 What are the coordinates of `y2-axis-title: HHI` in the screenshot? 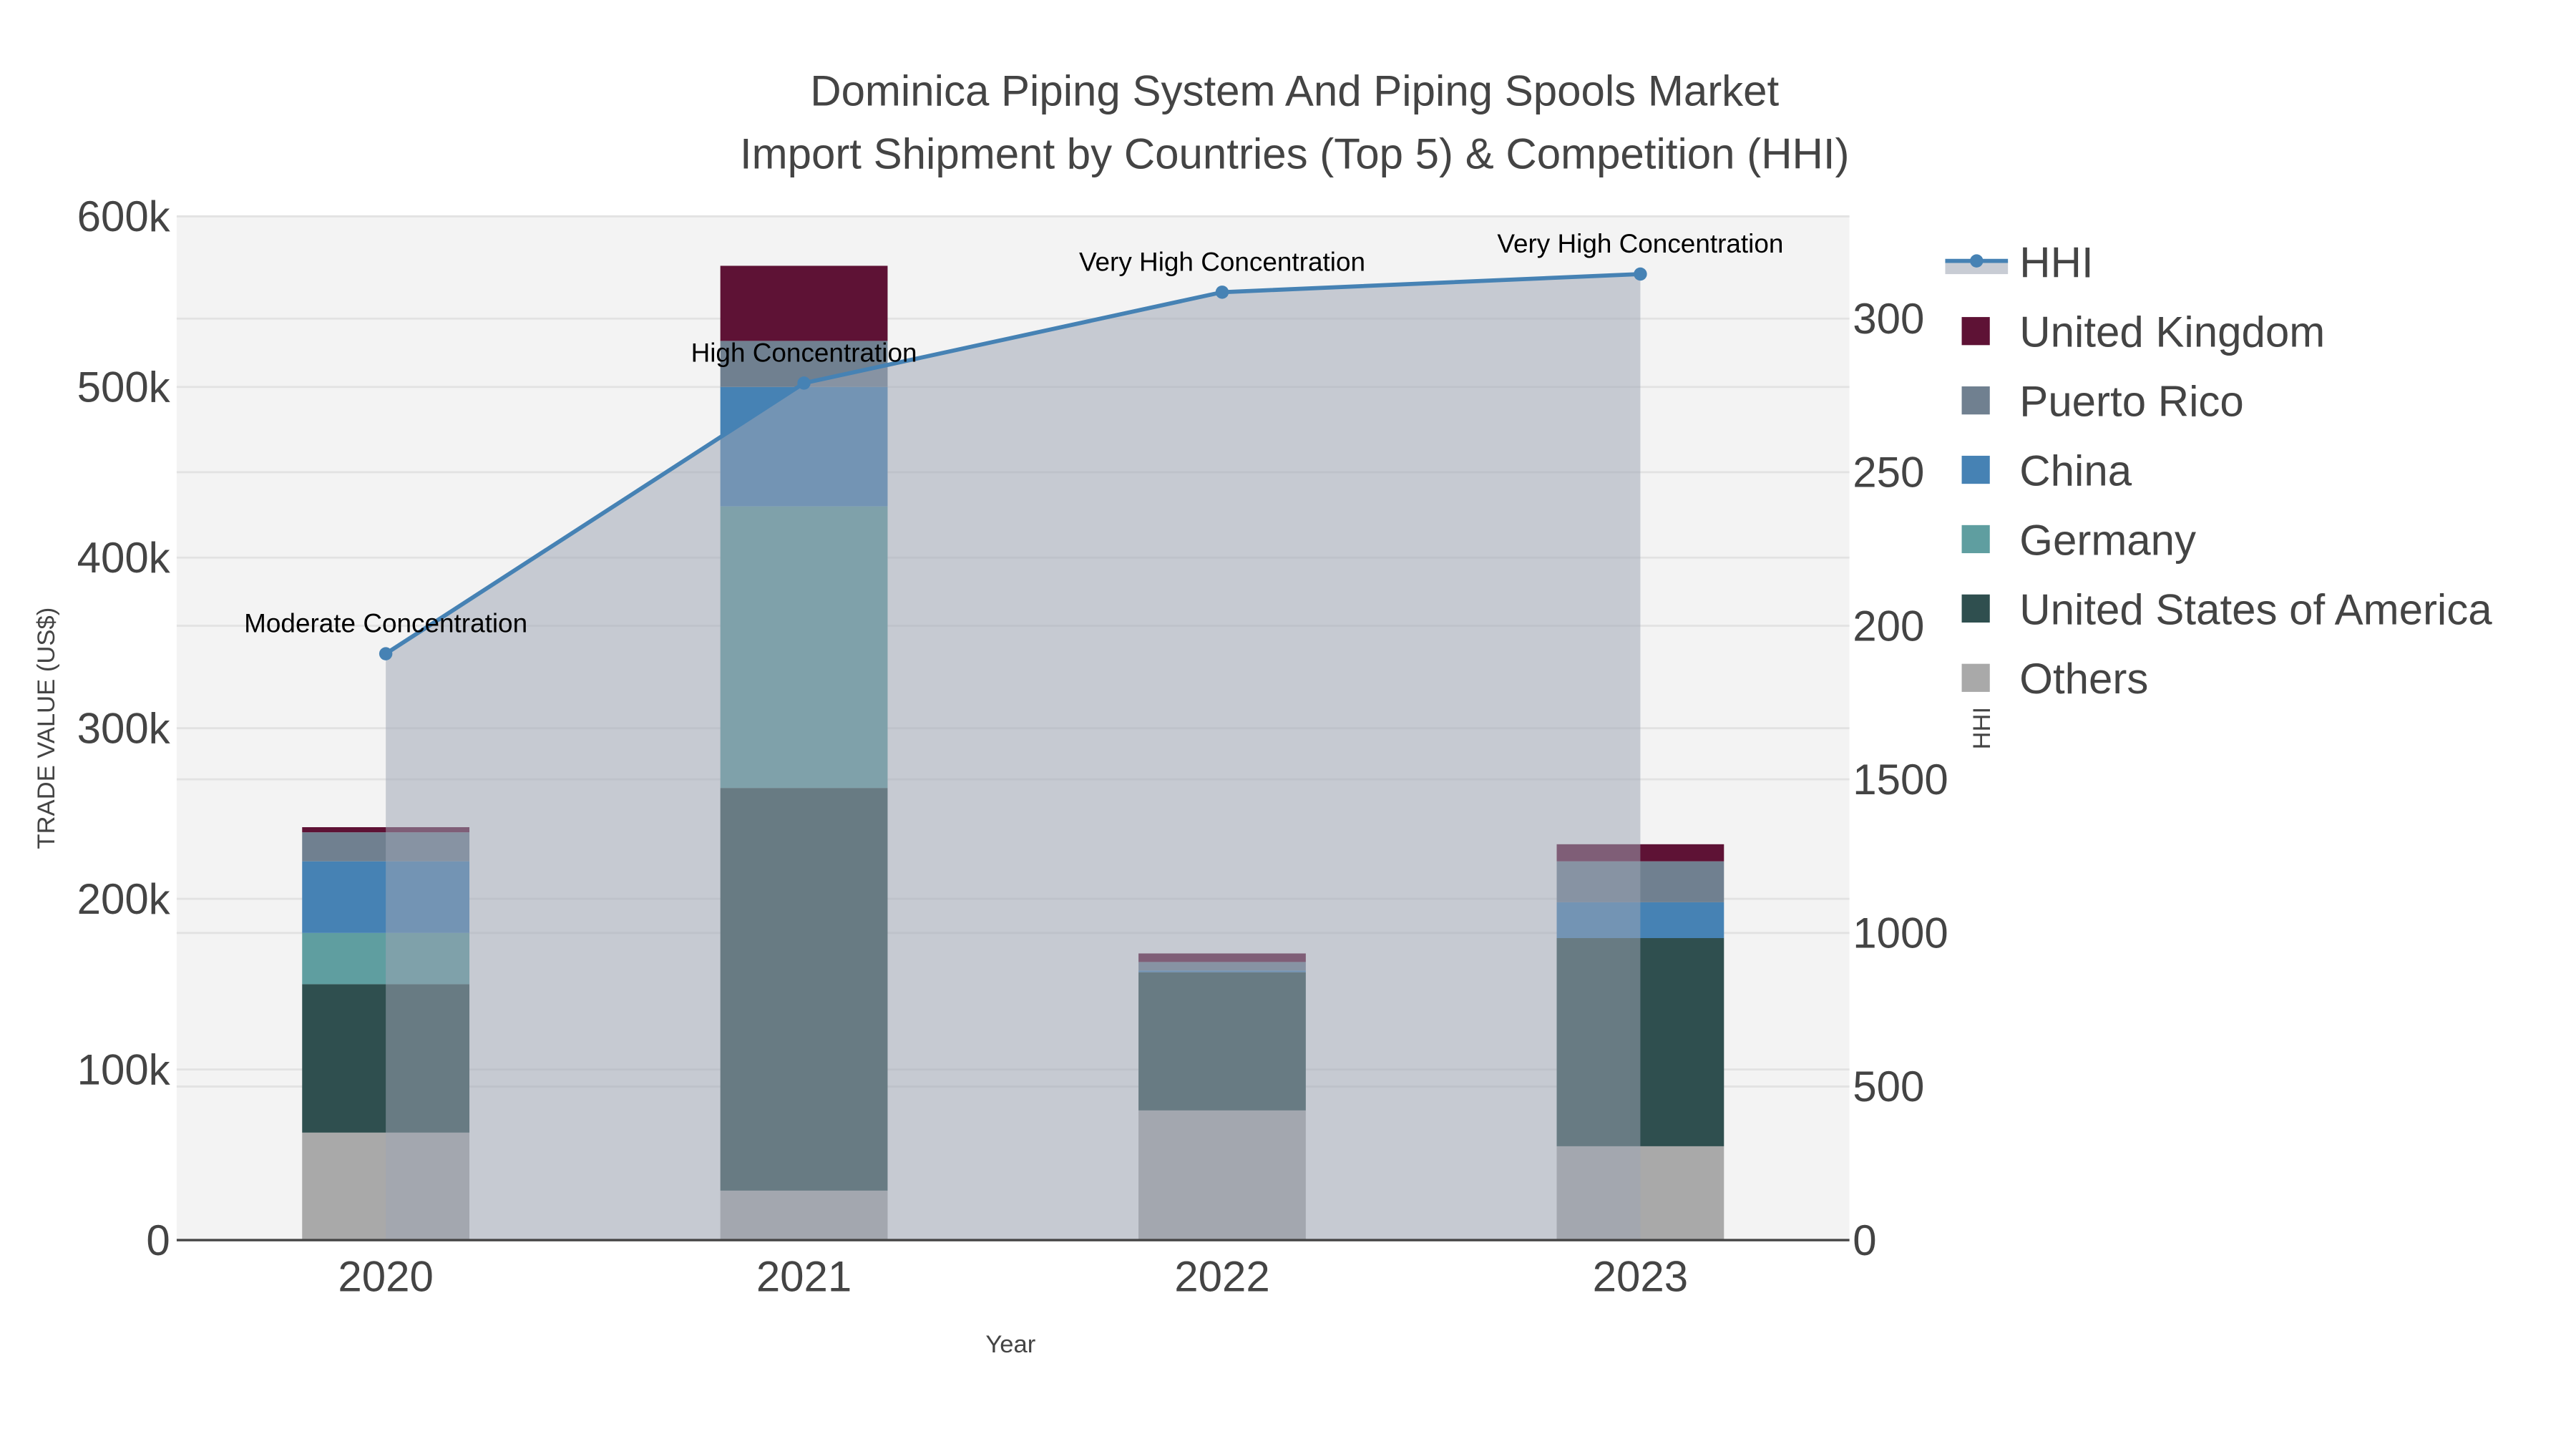 It's located at (1982, 728).